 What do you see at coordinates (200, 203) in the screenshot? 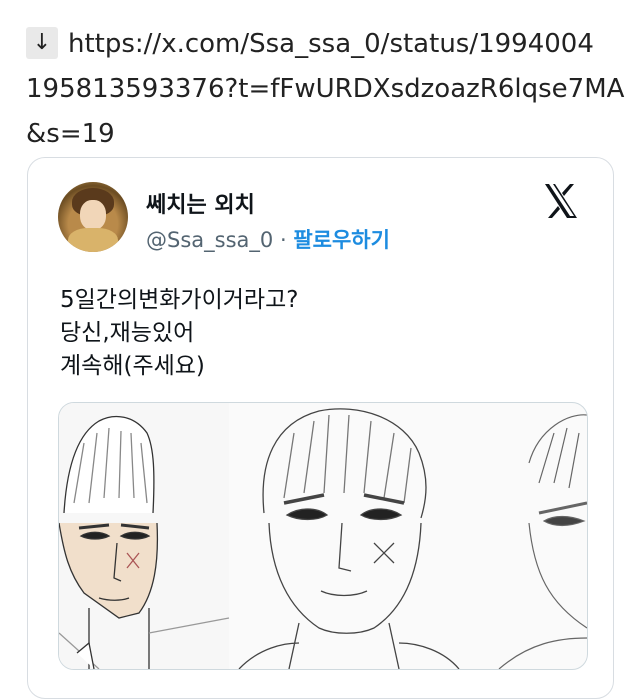
I see `display-name: 쎄치는 외치` at bounding box center [200, 203].